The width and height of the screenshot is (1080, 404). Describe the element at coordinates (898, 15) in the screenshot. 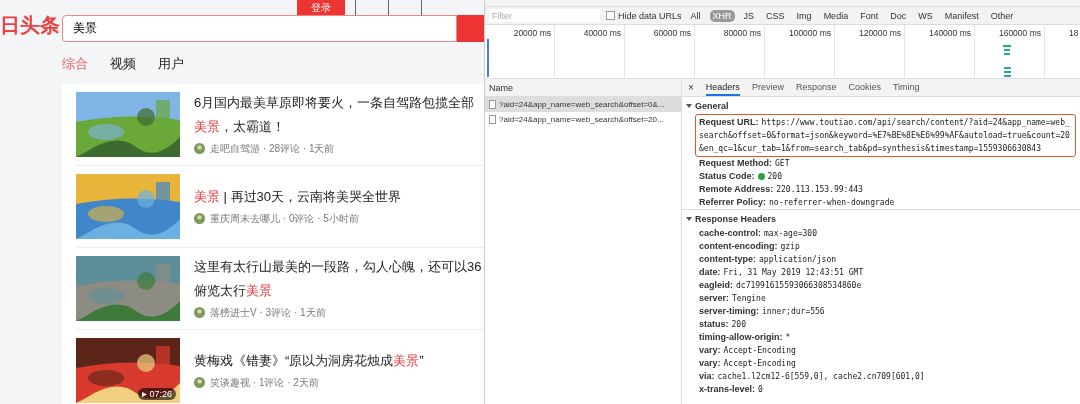

I see `type-filter: Doc` at that location.